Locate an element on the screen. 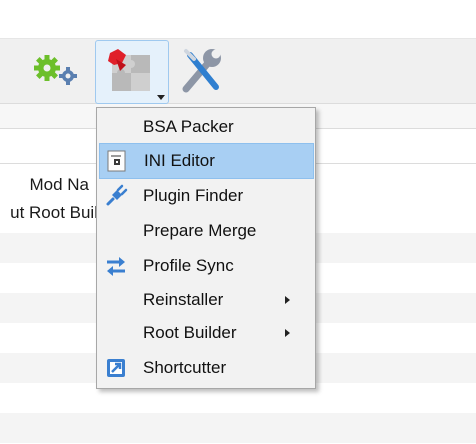 The width and height of the screenshot is (476, 444). menu-item-label: Reinstaller is located at coordinates (183, 299).